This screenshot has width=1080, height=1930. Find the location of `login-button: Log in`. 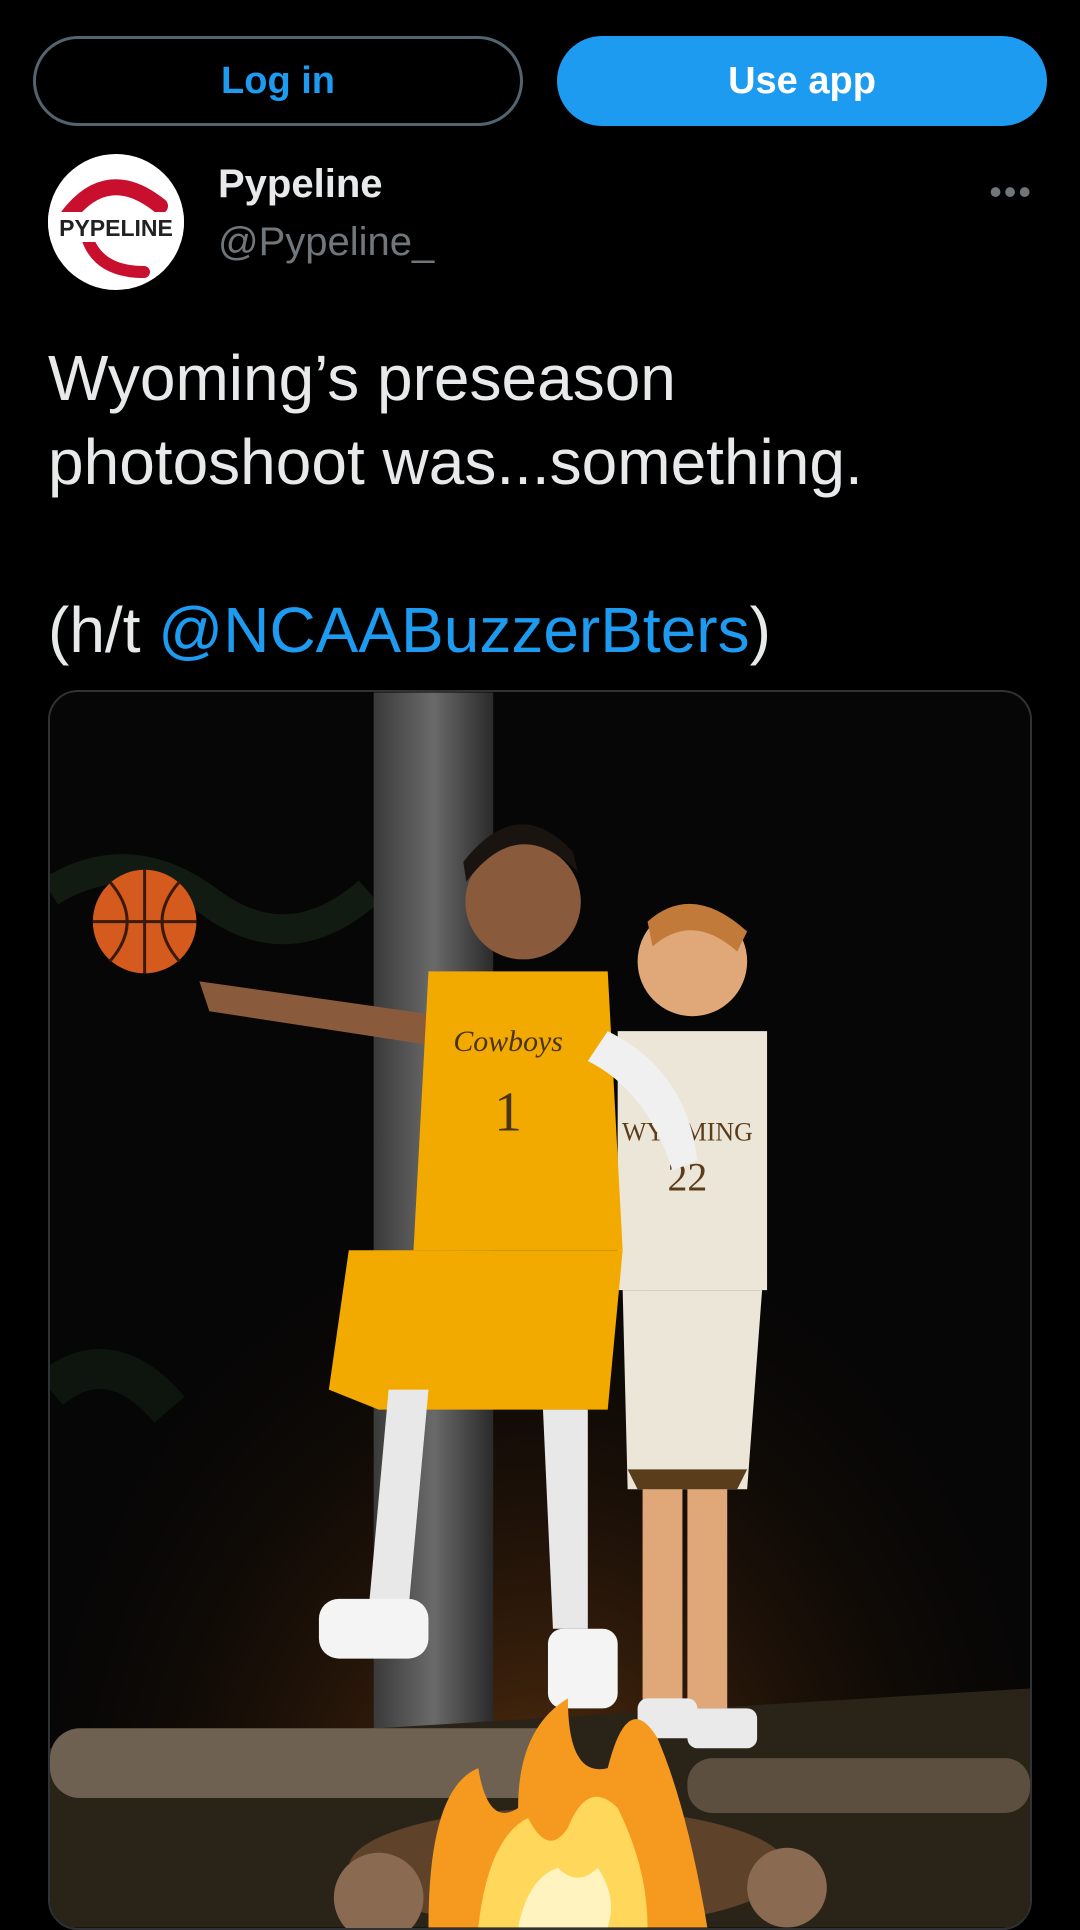

login-button: Log in is located at coordinates (278, 81).